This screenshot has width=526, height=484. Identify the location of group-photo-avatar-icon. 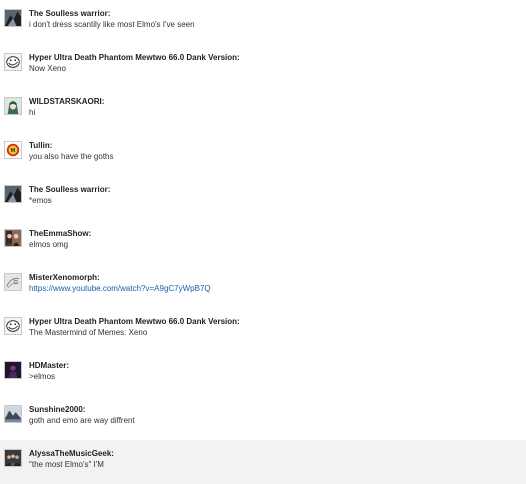
(13, 458).